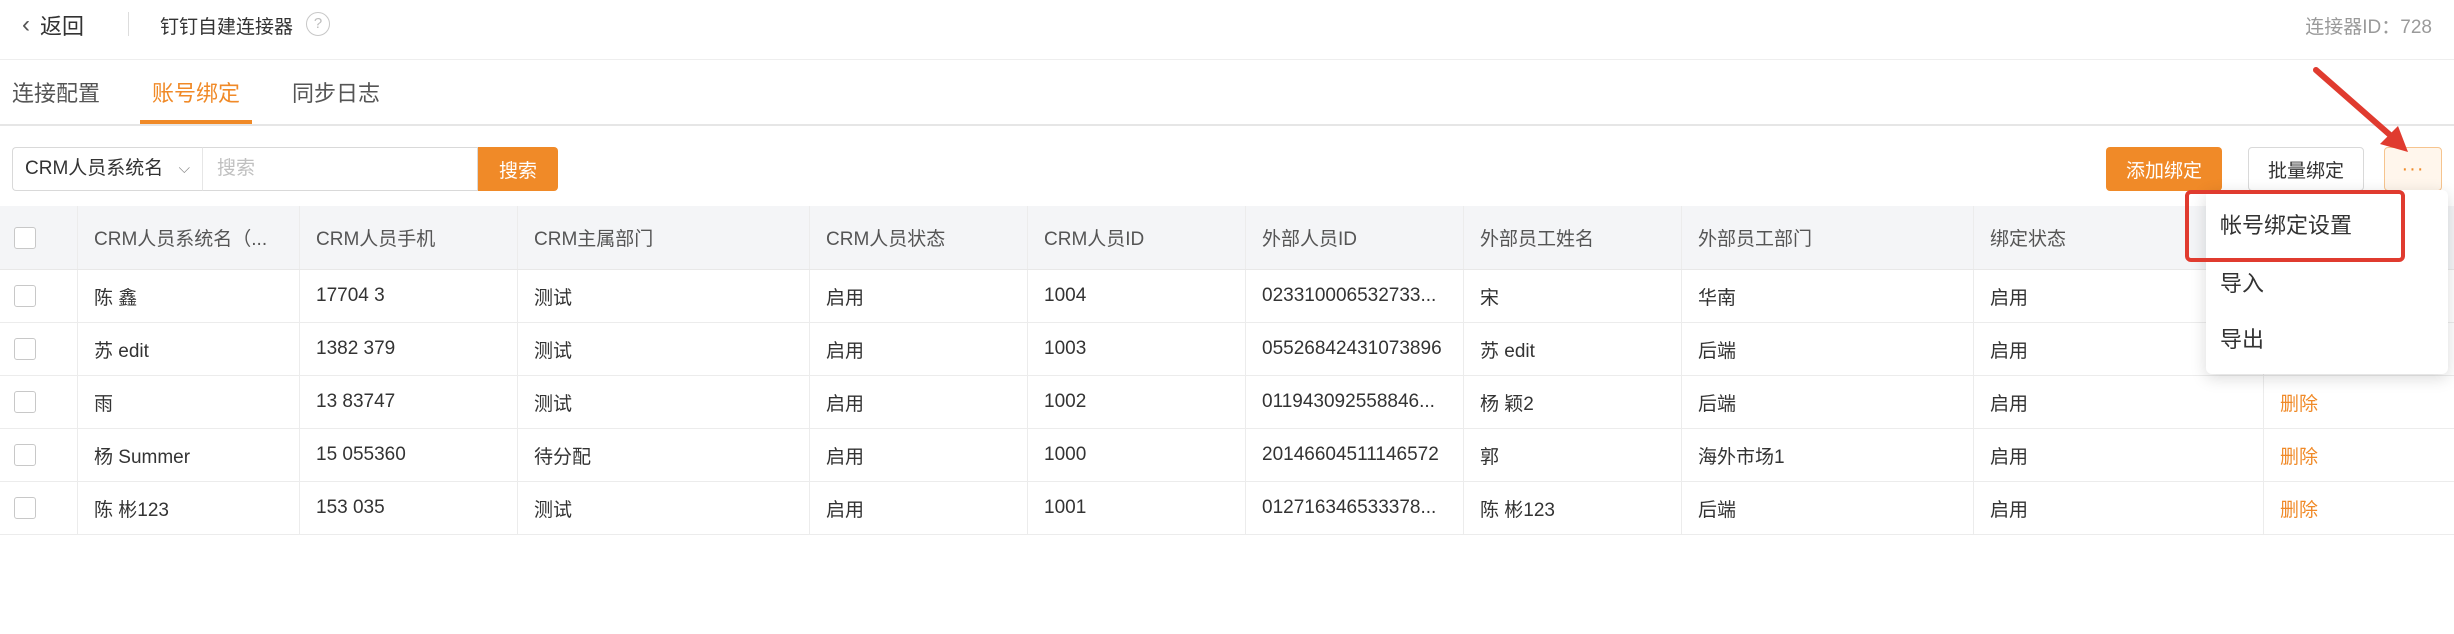 The width and height of the screenshot is (2454, 634). What do you see at coordinates (1137, 349) in the screenshot?
I see `cell-crm-id: 1003` at bounding box center [1137, 349].